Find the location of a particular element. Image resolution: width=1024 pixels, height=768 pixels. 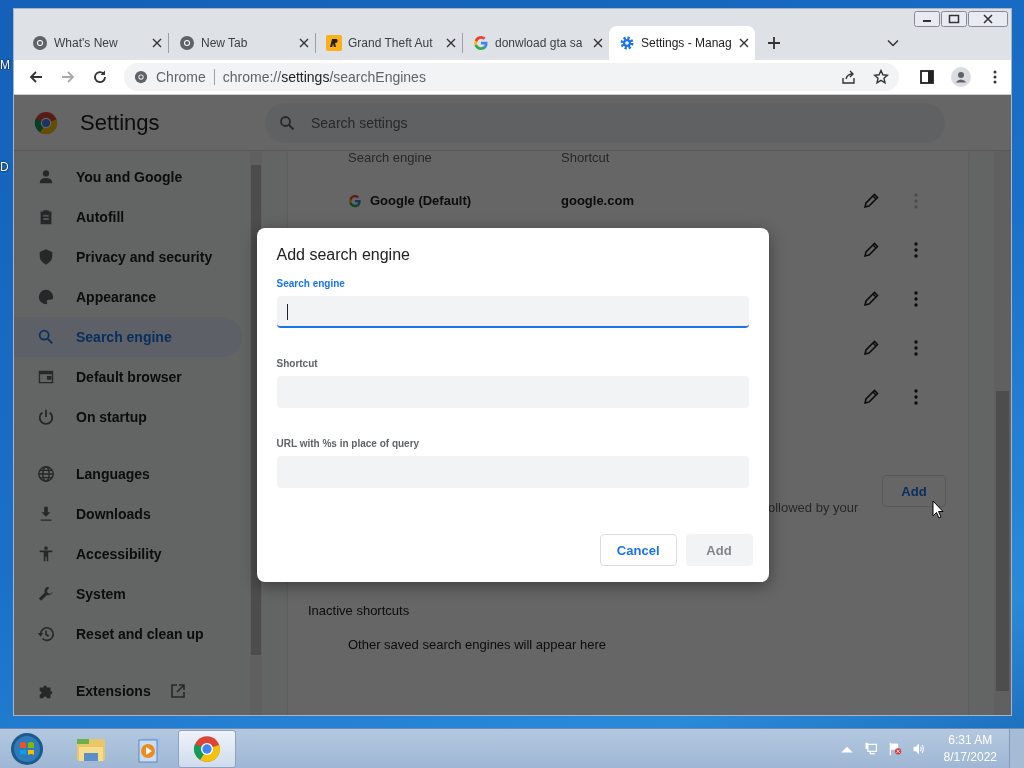

history-icon is located at coordinates (46, 634).